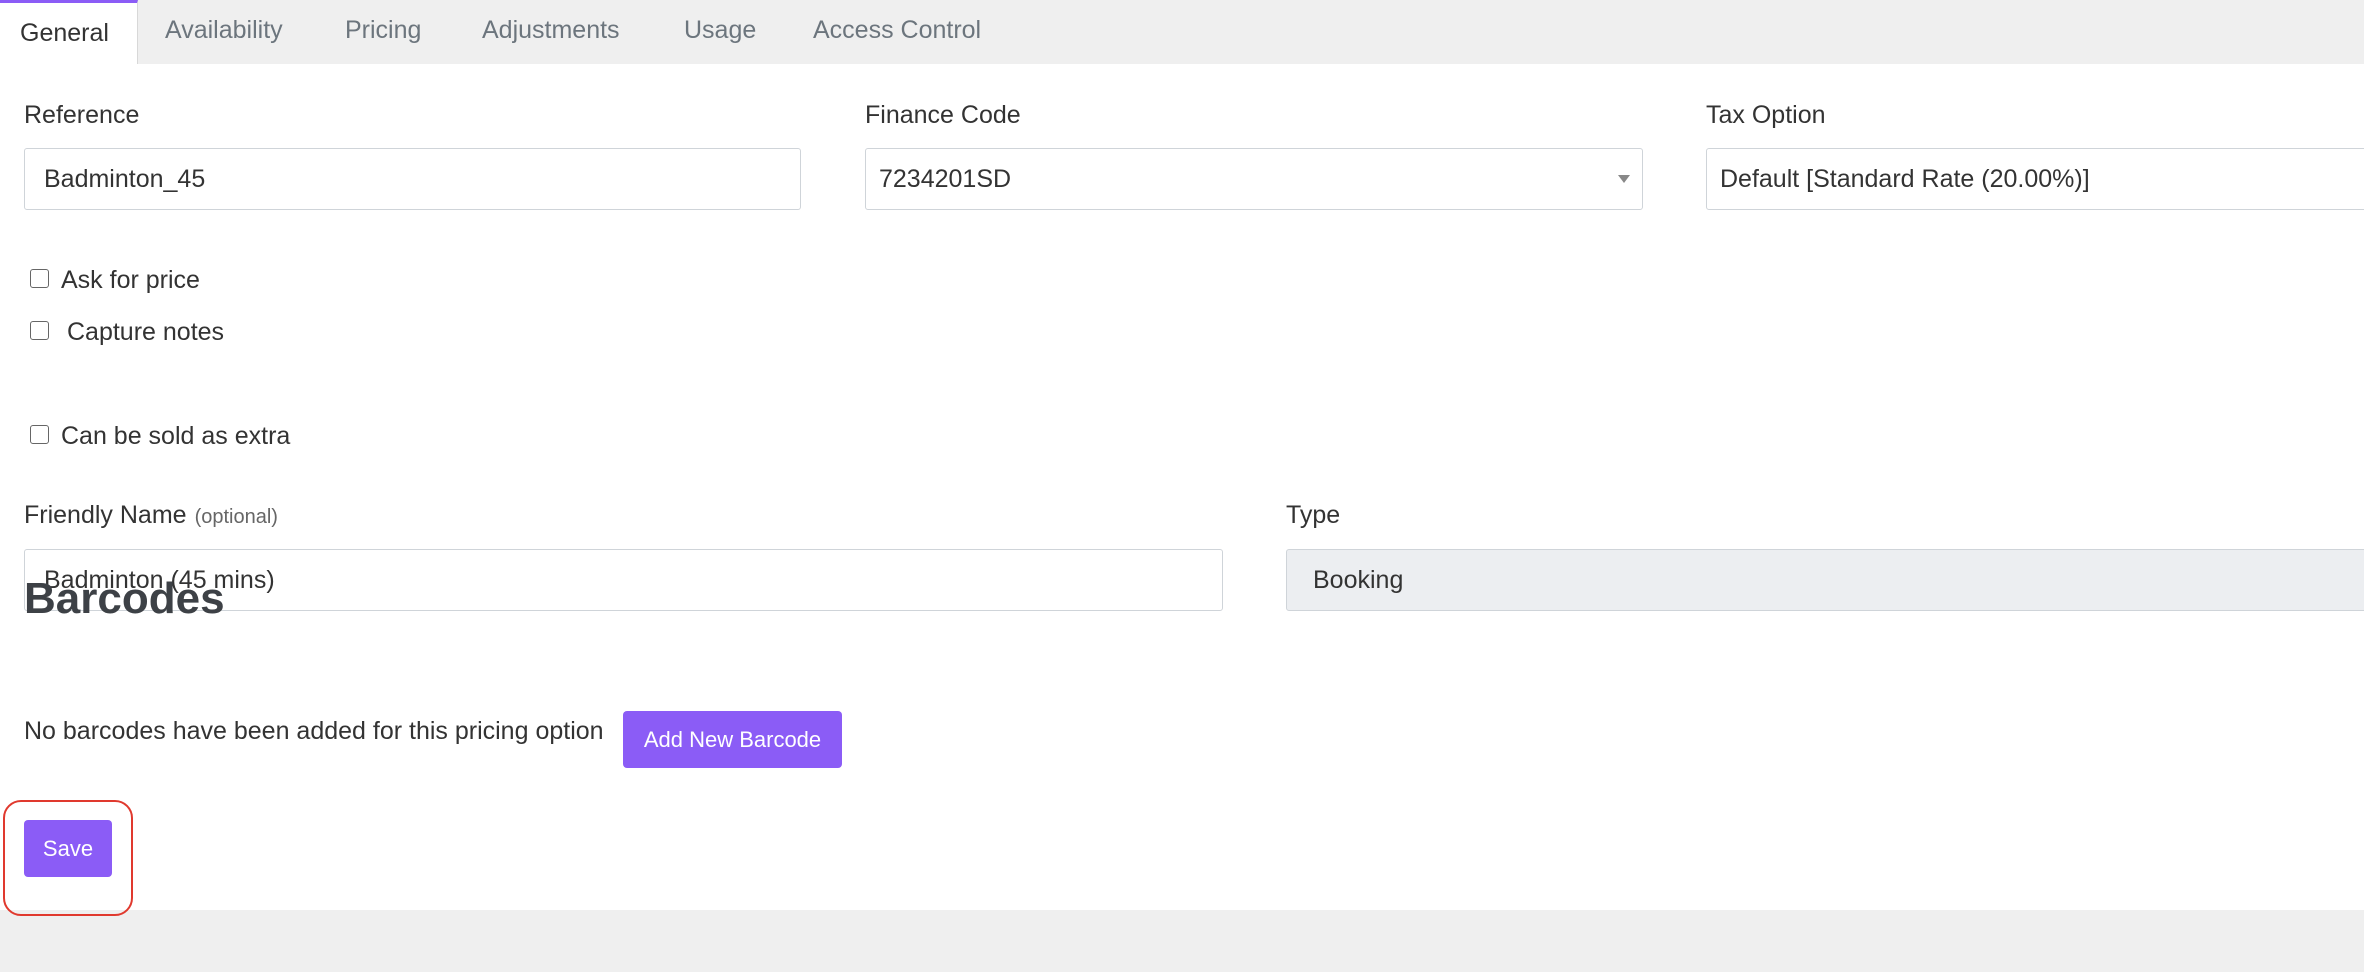 The height and width of the screenshot is (972, 2364). Describe the element at coordinates (1766, 115) in the screenshot. I see `tax-option-label: Tax Option` at that location.